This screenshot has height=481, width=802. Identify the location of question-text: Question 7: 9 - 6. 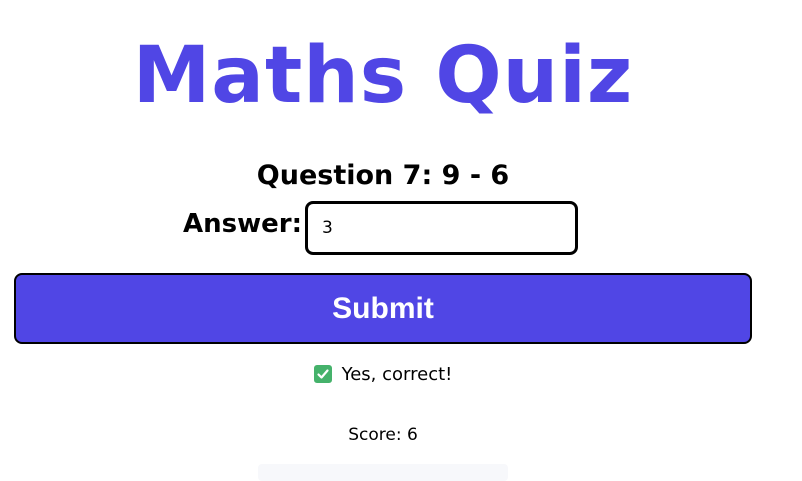
(383, 175).